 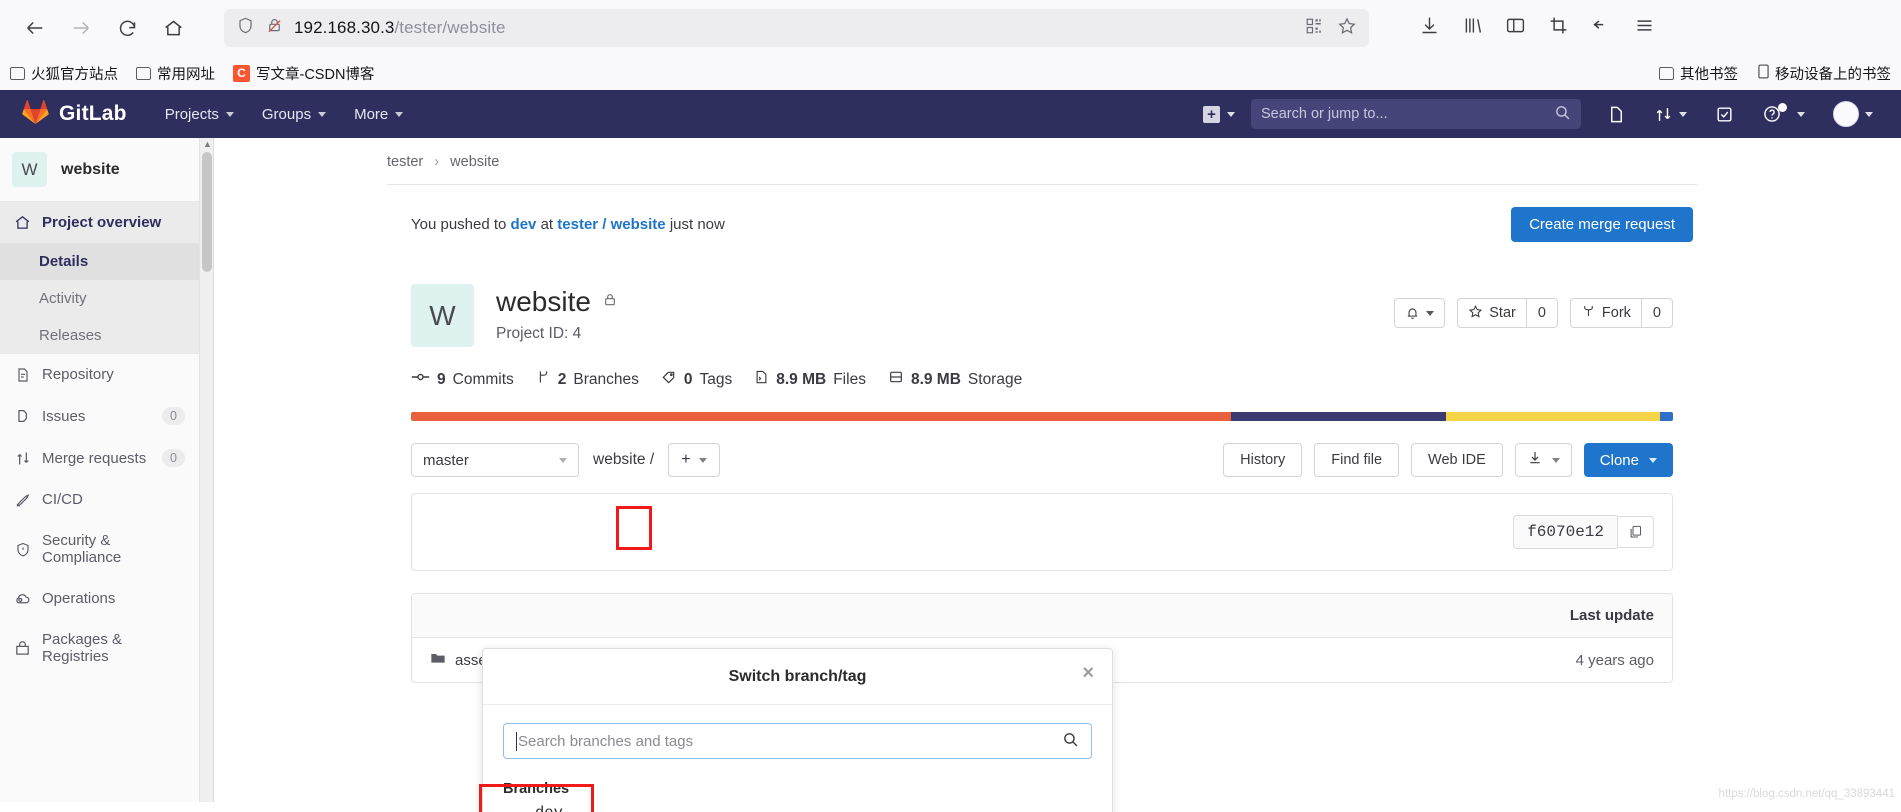 I want to click on project-avatar: W, so click(x=29, y=169).